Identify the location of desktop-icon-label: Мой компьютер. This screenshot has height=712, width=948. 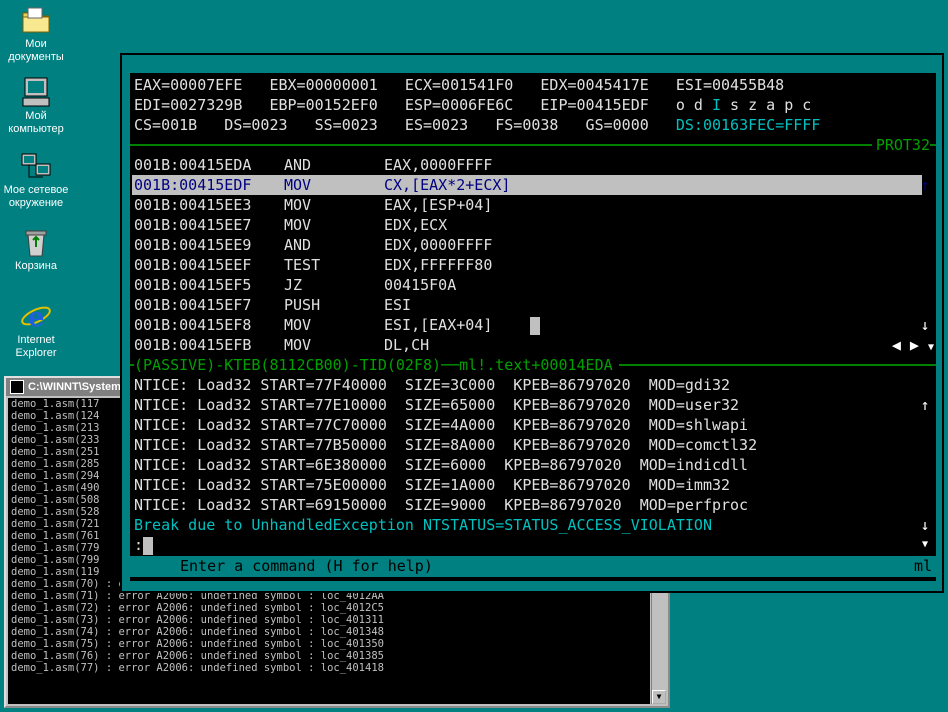
(36, 122).